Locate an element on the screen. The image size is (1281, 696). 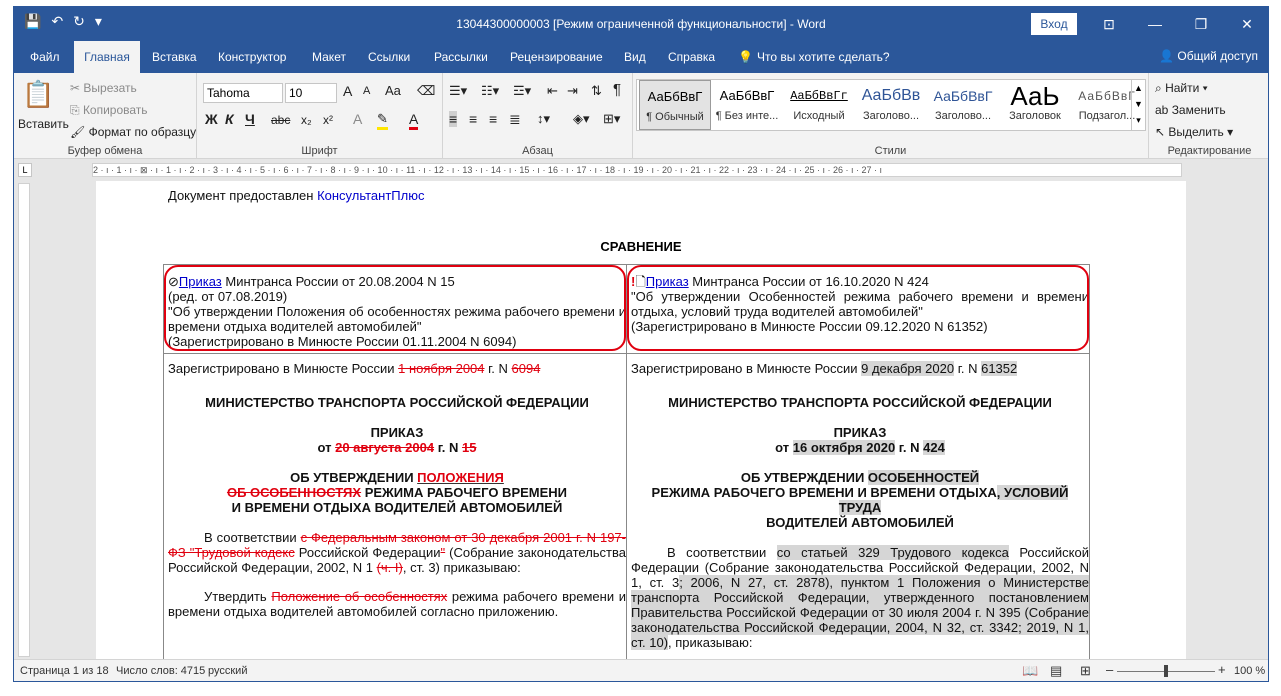
vertical-ruler-scale is located at coordinates (24, 420).